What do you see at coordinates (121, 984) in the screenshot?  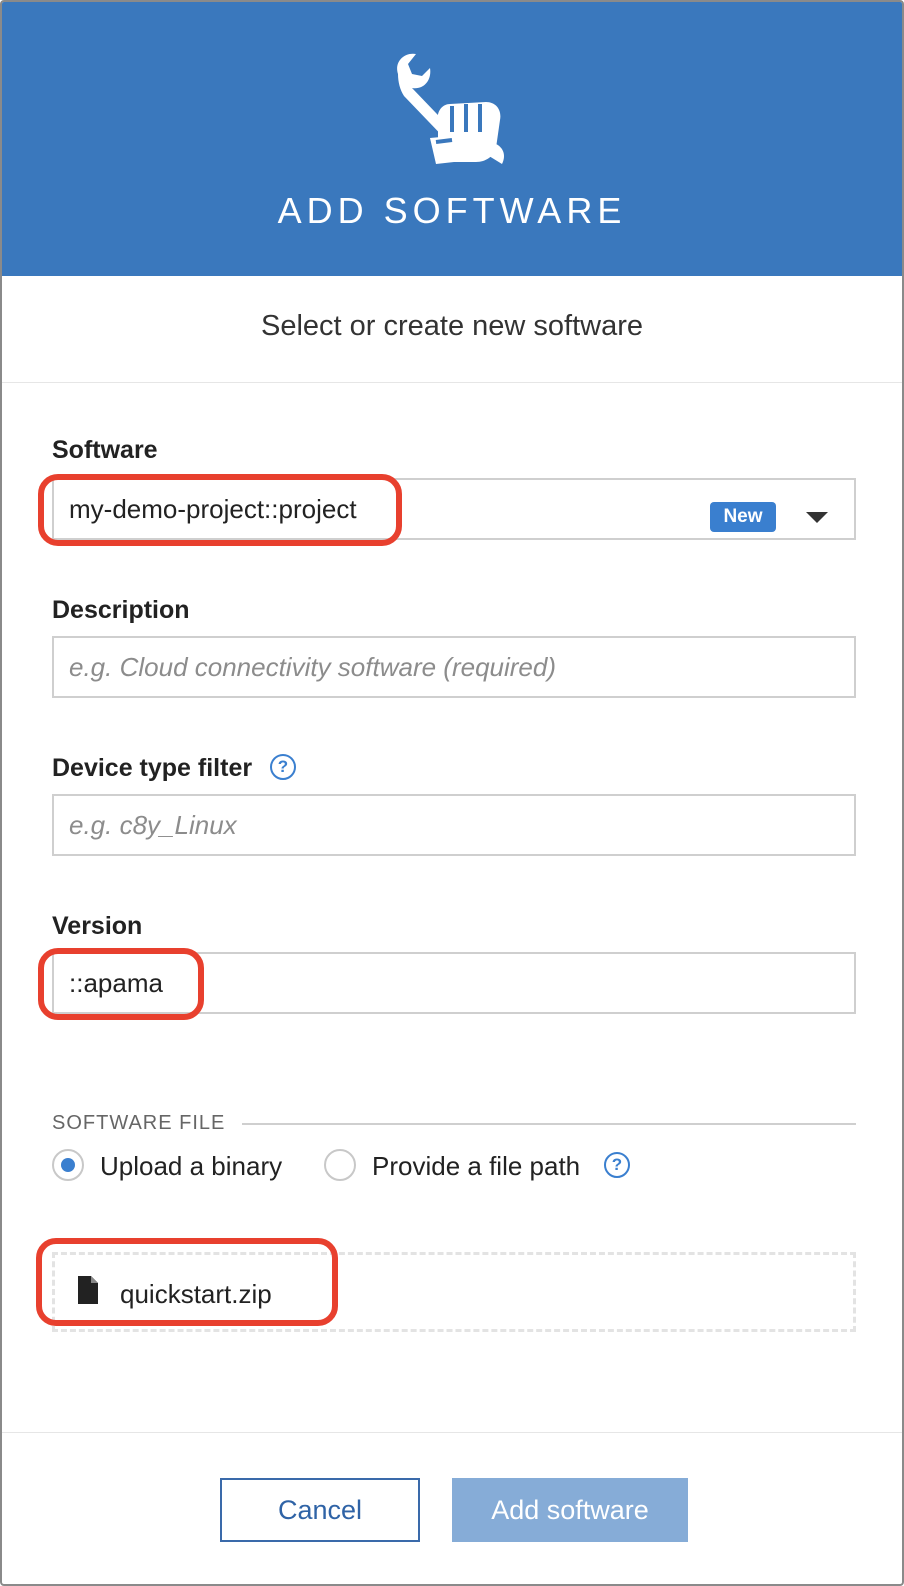 I see `highlight-version` at bounding box center [121, 984].